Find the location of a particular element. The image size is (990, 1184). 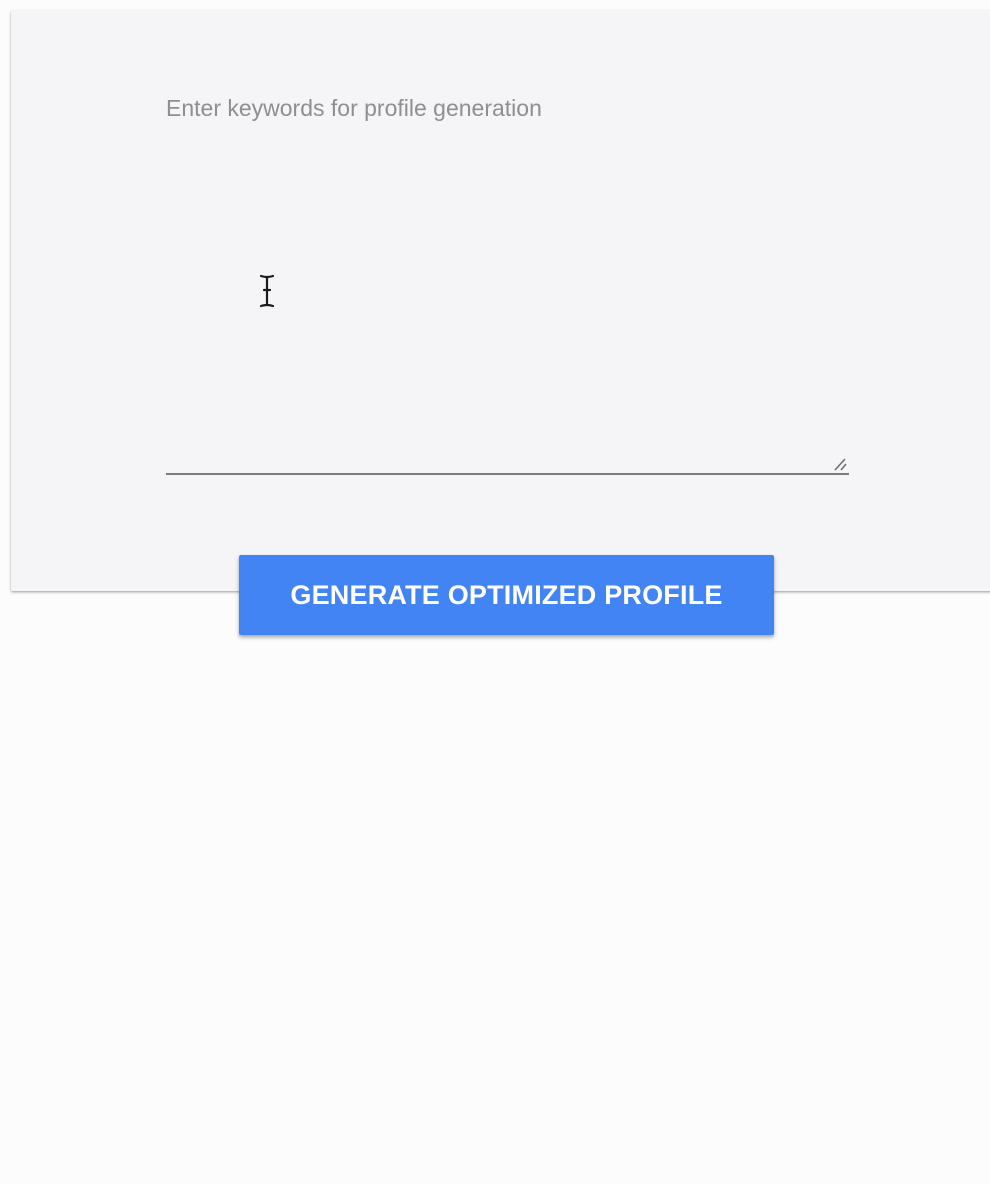

keywords-underline is located at coordinates (507, 474).